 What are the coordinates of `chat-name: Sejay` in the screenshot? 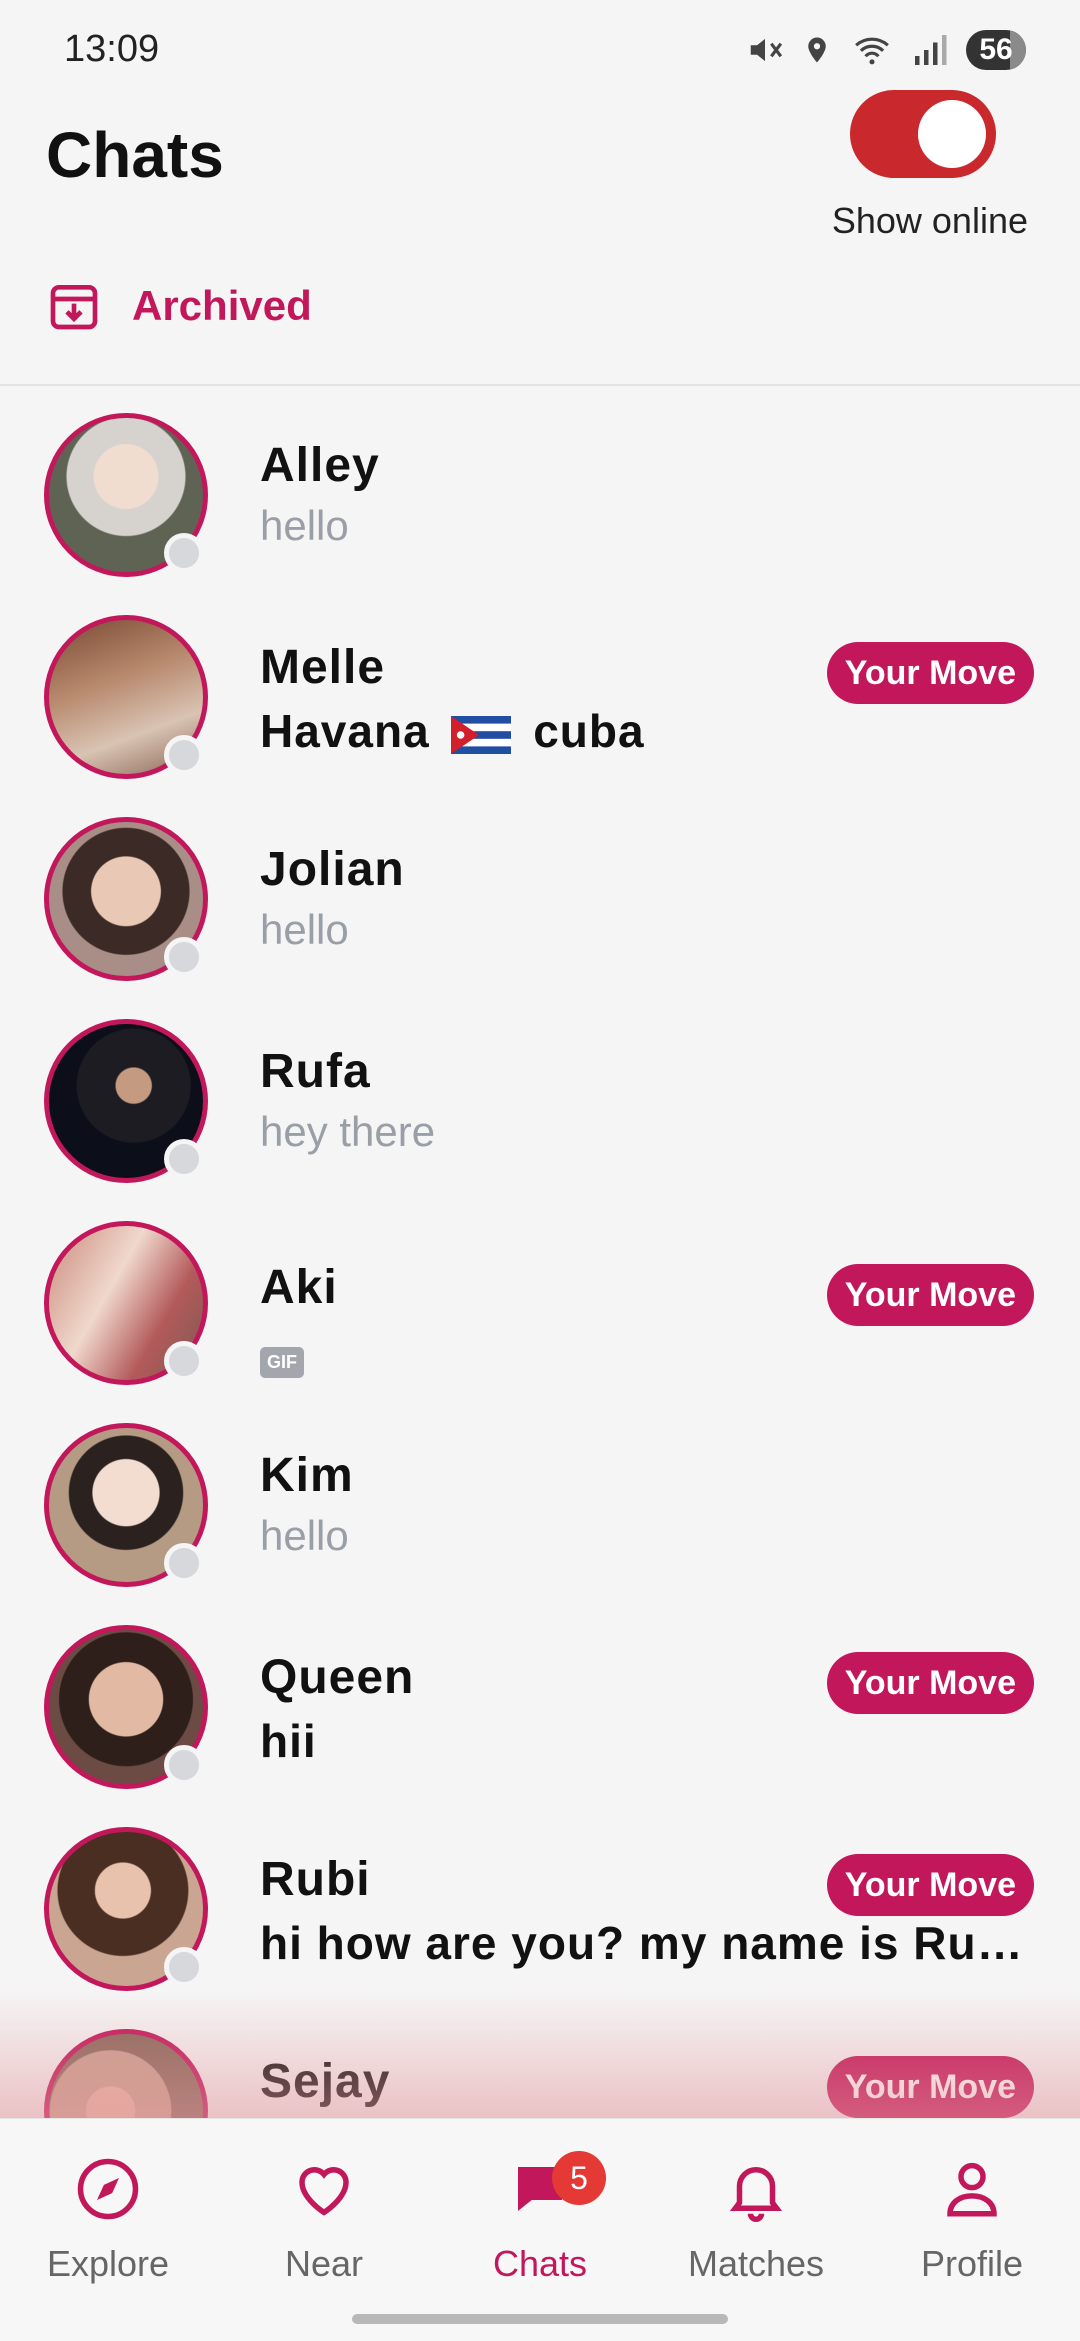 It's located at (325, 2081).